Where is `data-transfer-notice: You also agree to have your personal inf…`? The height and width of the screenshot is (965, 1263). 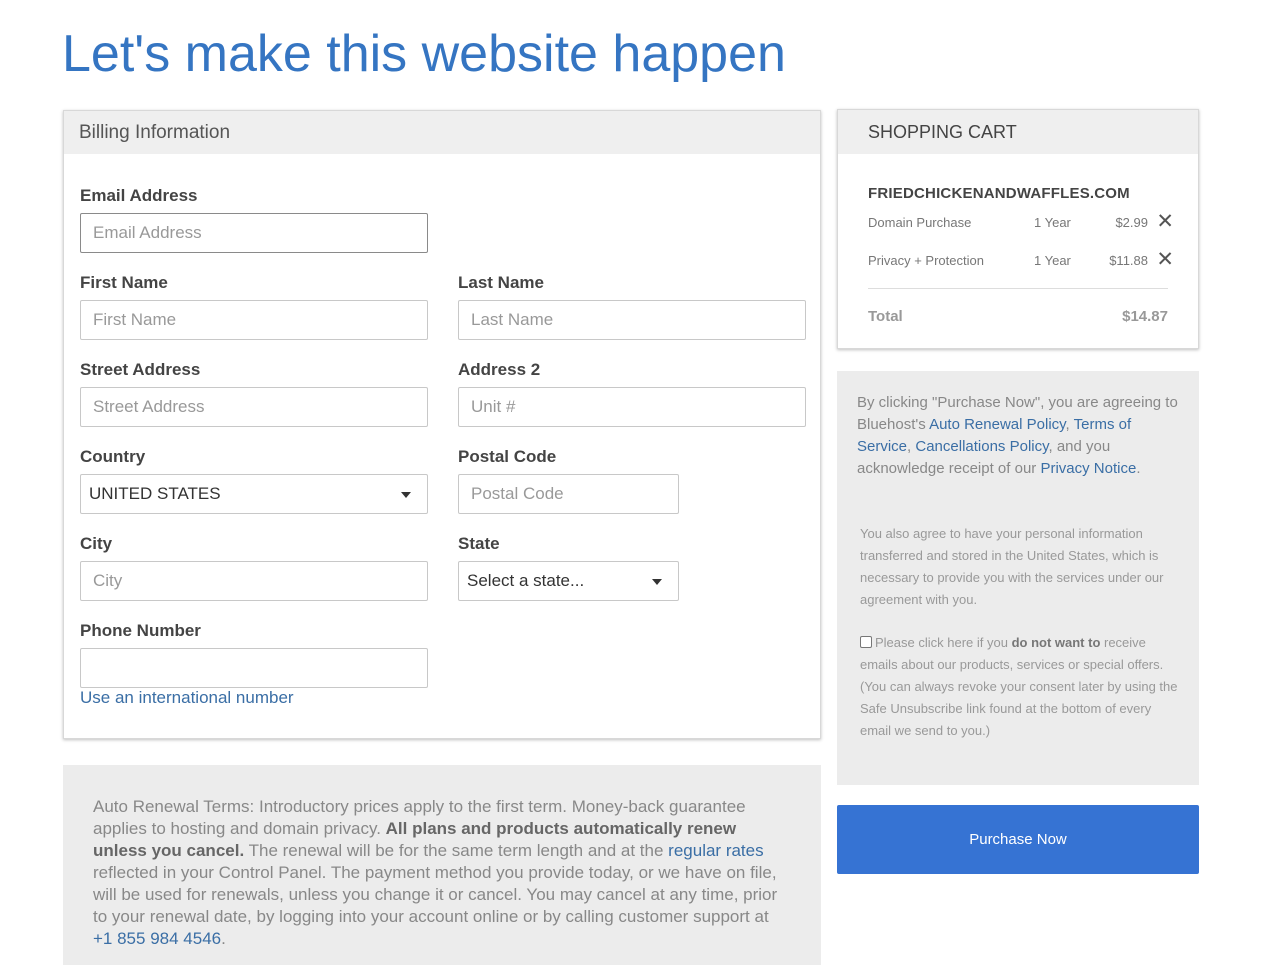 data-transfer-notice: You also agree to have your personal inf… is located at coordinates (1012, 566).